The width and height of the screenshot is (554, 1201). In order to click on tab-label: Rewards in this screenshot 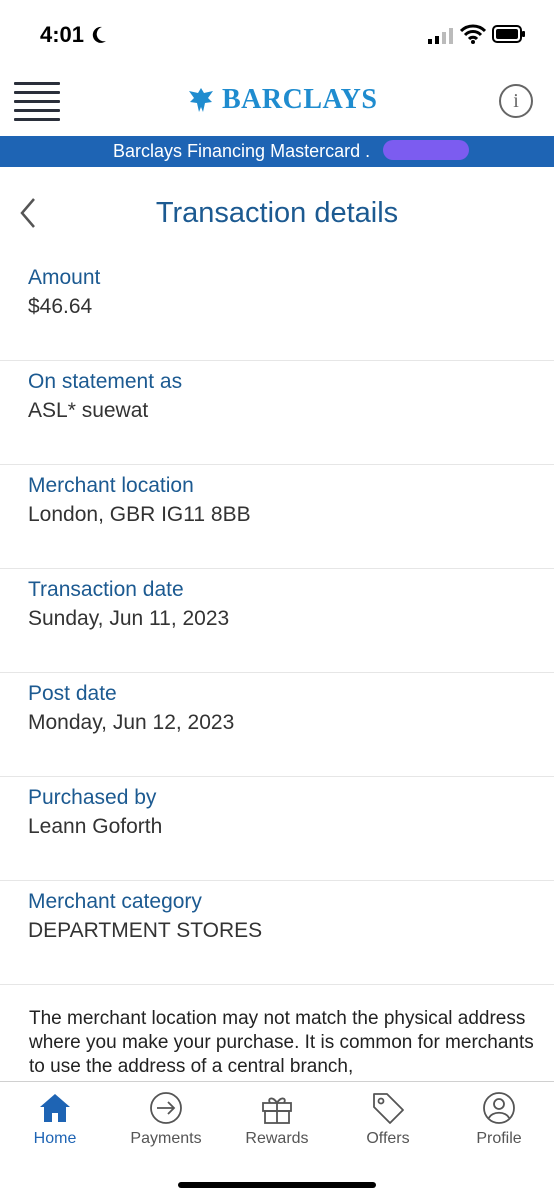, I will do `click(277, 1138)`.